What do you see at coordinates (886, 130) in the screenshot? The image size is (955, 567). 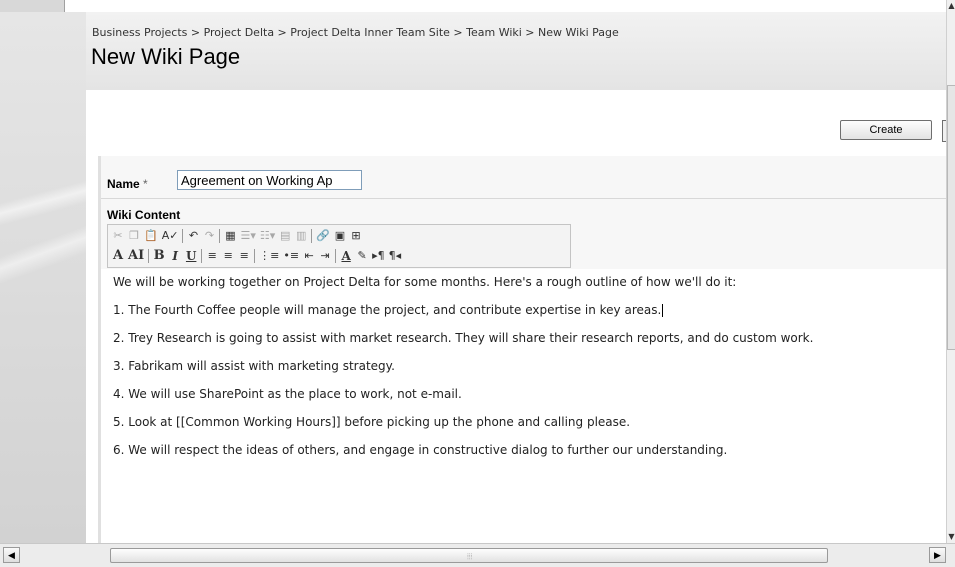 I see `create-button: Create` at bounding box center [886, 130].